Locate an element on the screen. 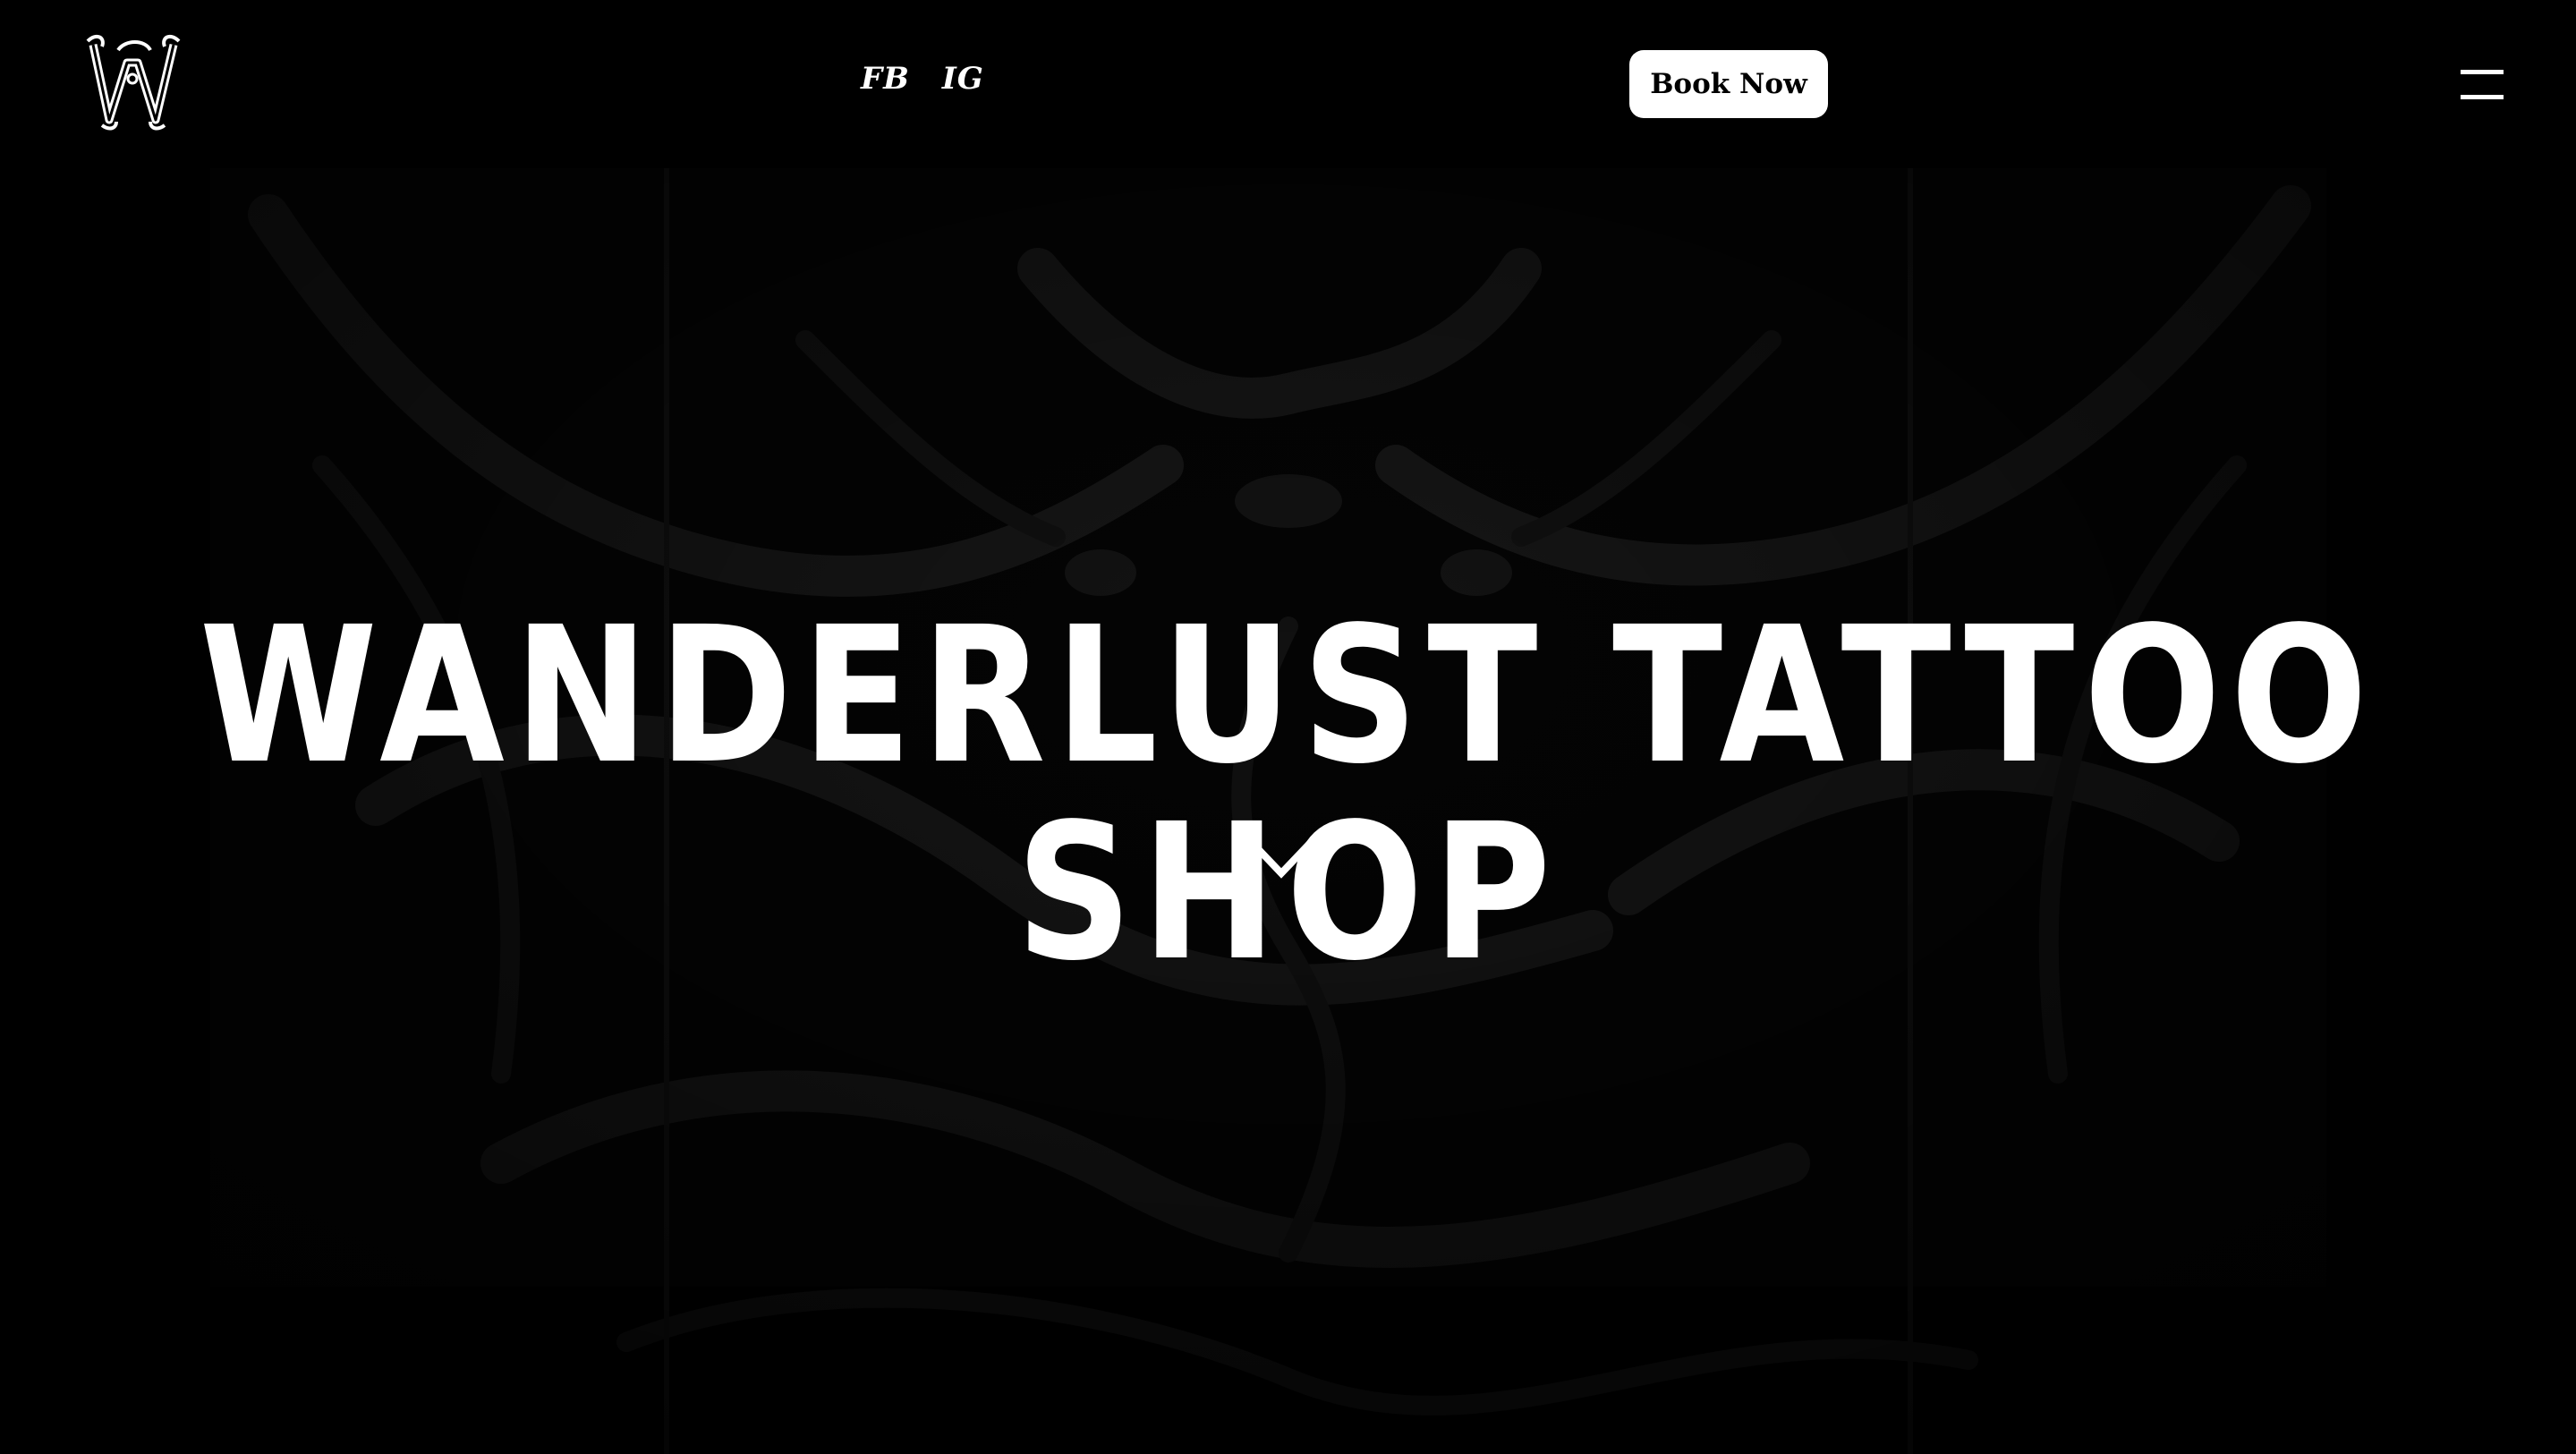  menu-bar-top is located at coordinates (2482, 72).